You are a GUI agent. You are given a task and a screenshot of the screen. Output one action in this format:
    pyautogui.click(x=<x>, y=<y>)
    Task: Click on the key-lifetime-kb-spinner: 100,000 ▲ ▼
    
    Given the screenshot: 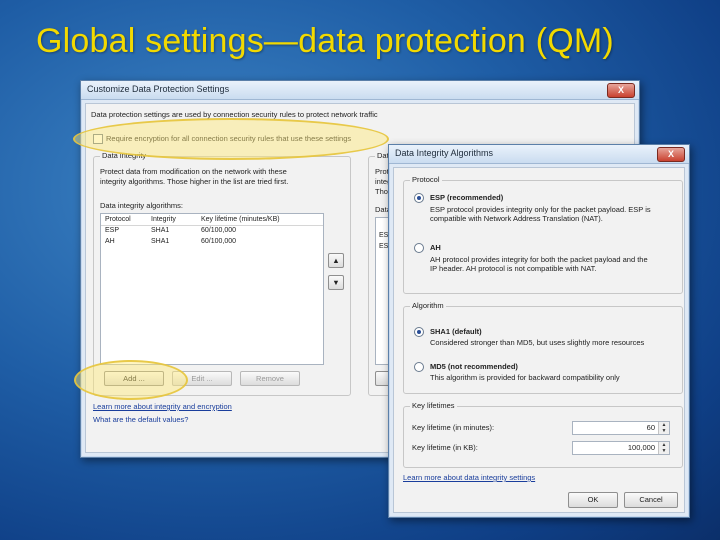 What is the action you would take?
    pyautogui.click(x=621, y=448)
    